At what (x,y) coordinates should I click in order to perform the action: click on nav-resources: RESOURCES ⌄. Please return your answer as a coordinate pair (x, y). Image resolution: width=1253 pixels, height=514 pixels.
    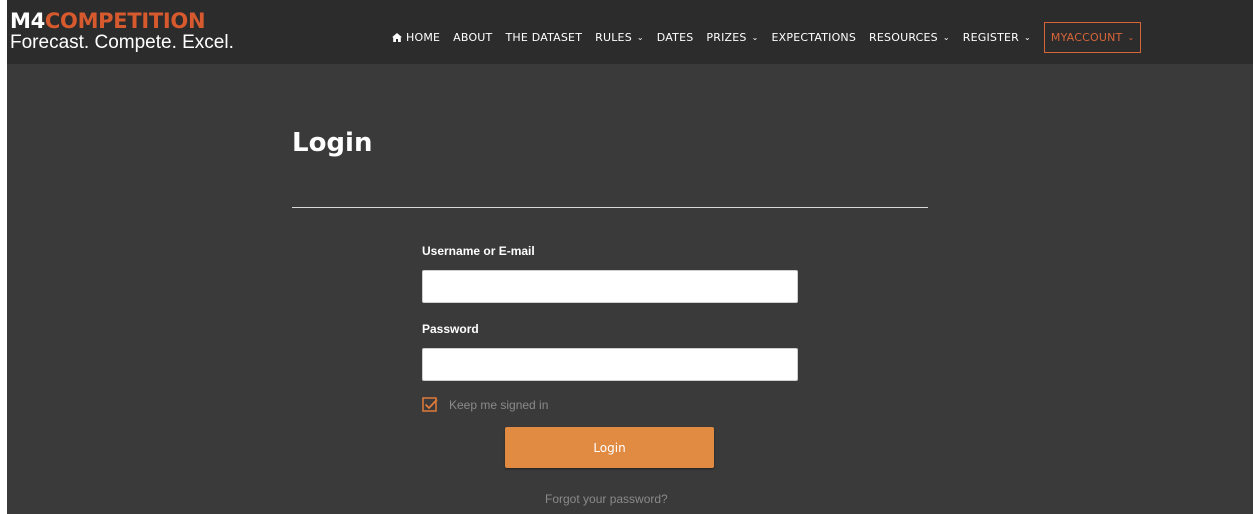
    Looking at the image, I should click on (909, 37).